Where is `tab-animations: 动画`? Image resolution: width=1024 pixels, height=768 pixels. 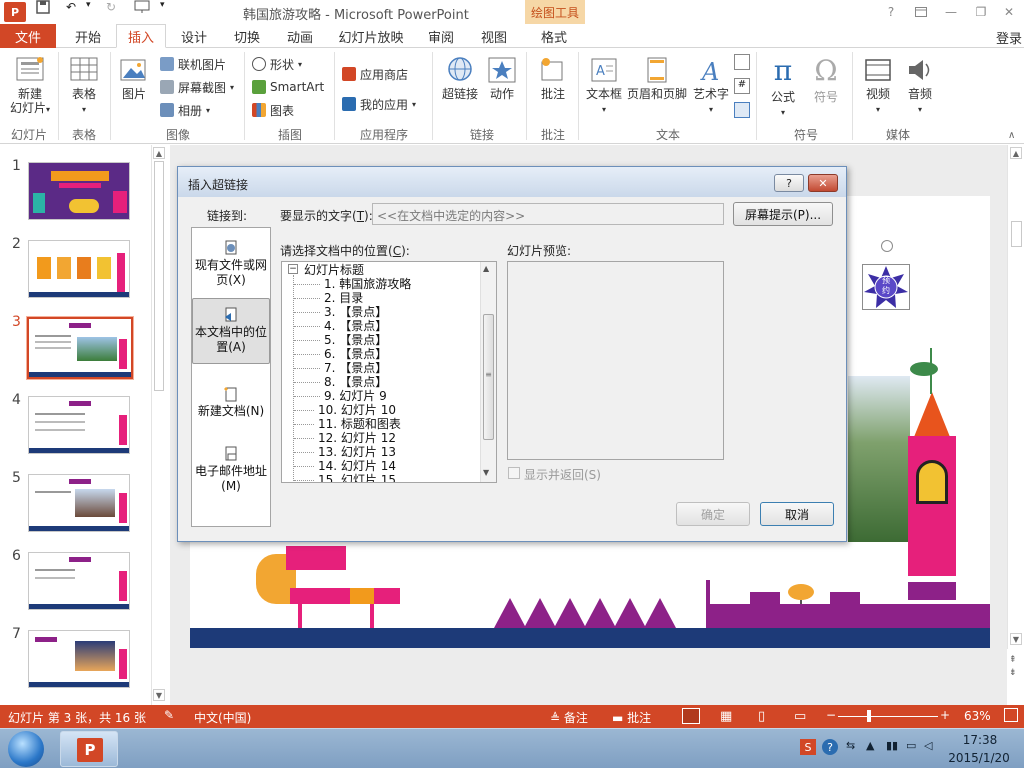
tab-animations: 动画 is located at coordinates (300, 36).